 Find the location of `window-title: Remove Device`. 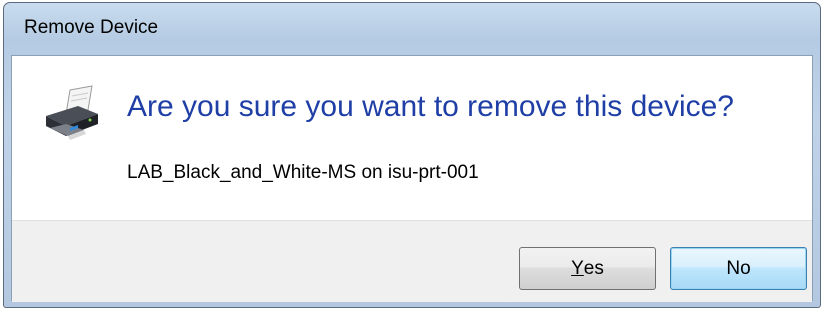

window-title: Remove Device is located at coordinates (91, 27).